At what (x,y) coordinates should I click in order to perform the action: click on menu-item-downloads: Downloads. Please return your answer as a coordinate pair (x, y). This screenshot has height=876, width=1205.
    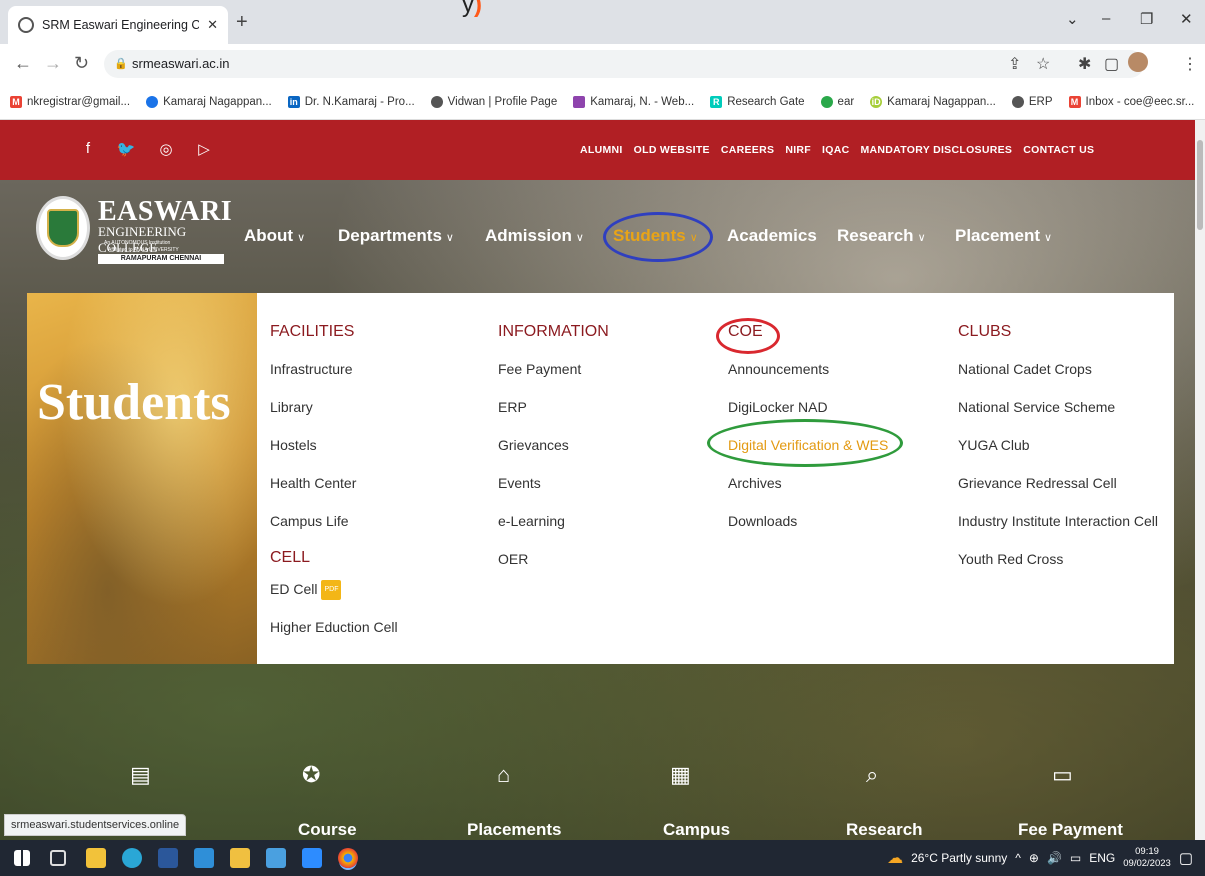
    Looking at the image, I should click on (808, 530).